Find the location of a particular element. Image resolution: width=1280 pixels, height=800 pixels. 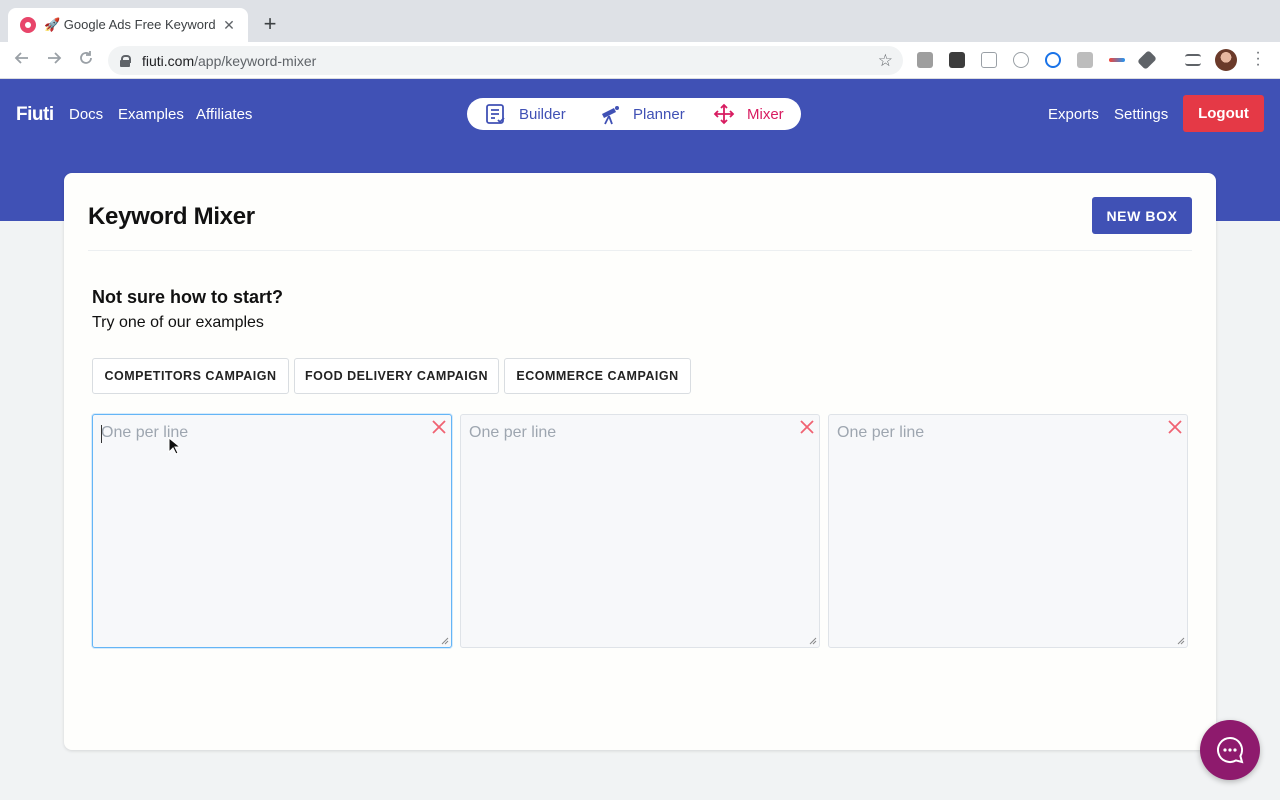

url-host: fiuti.com is located at coordinates (168, 60).